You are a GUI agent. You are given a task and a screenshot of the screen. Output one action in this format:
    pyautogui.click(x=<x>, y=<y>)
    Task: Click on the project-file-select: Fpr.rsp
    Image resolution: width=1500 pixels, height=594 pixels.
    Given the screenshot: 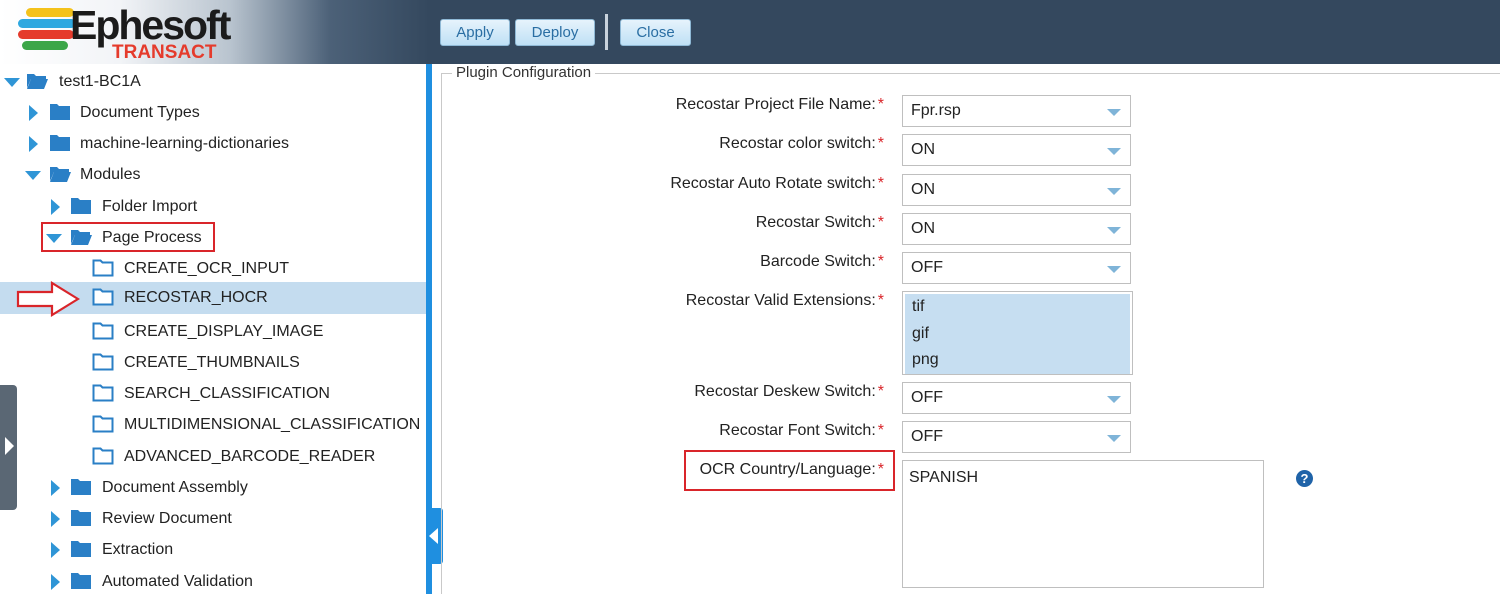 What is the action you would take?
    pyautogui.click(x=1016, y=111)
    